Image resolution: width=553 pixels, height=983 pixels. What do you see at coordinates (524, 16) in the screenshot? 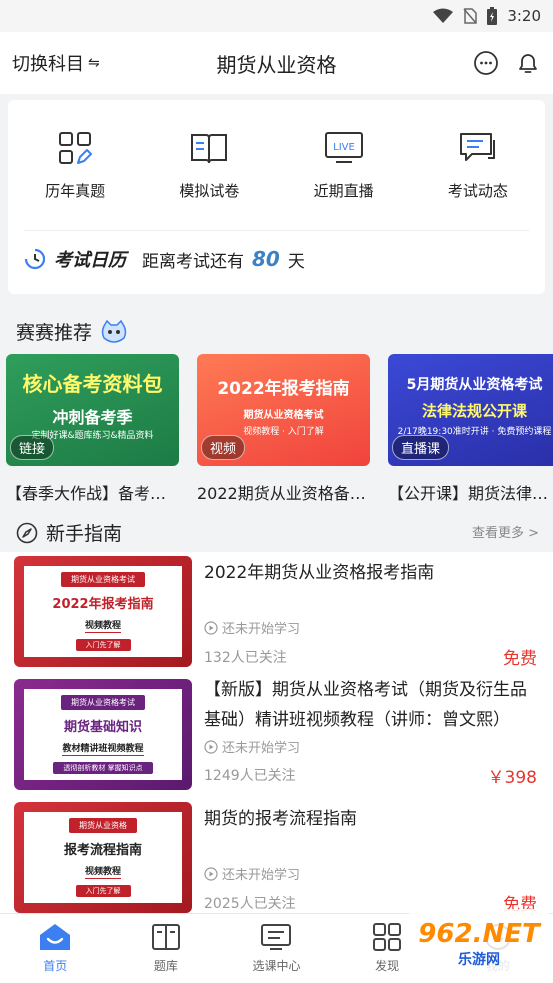
I see `status-time: 3:20` at bounding box center [524, 16].